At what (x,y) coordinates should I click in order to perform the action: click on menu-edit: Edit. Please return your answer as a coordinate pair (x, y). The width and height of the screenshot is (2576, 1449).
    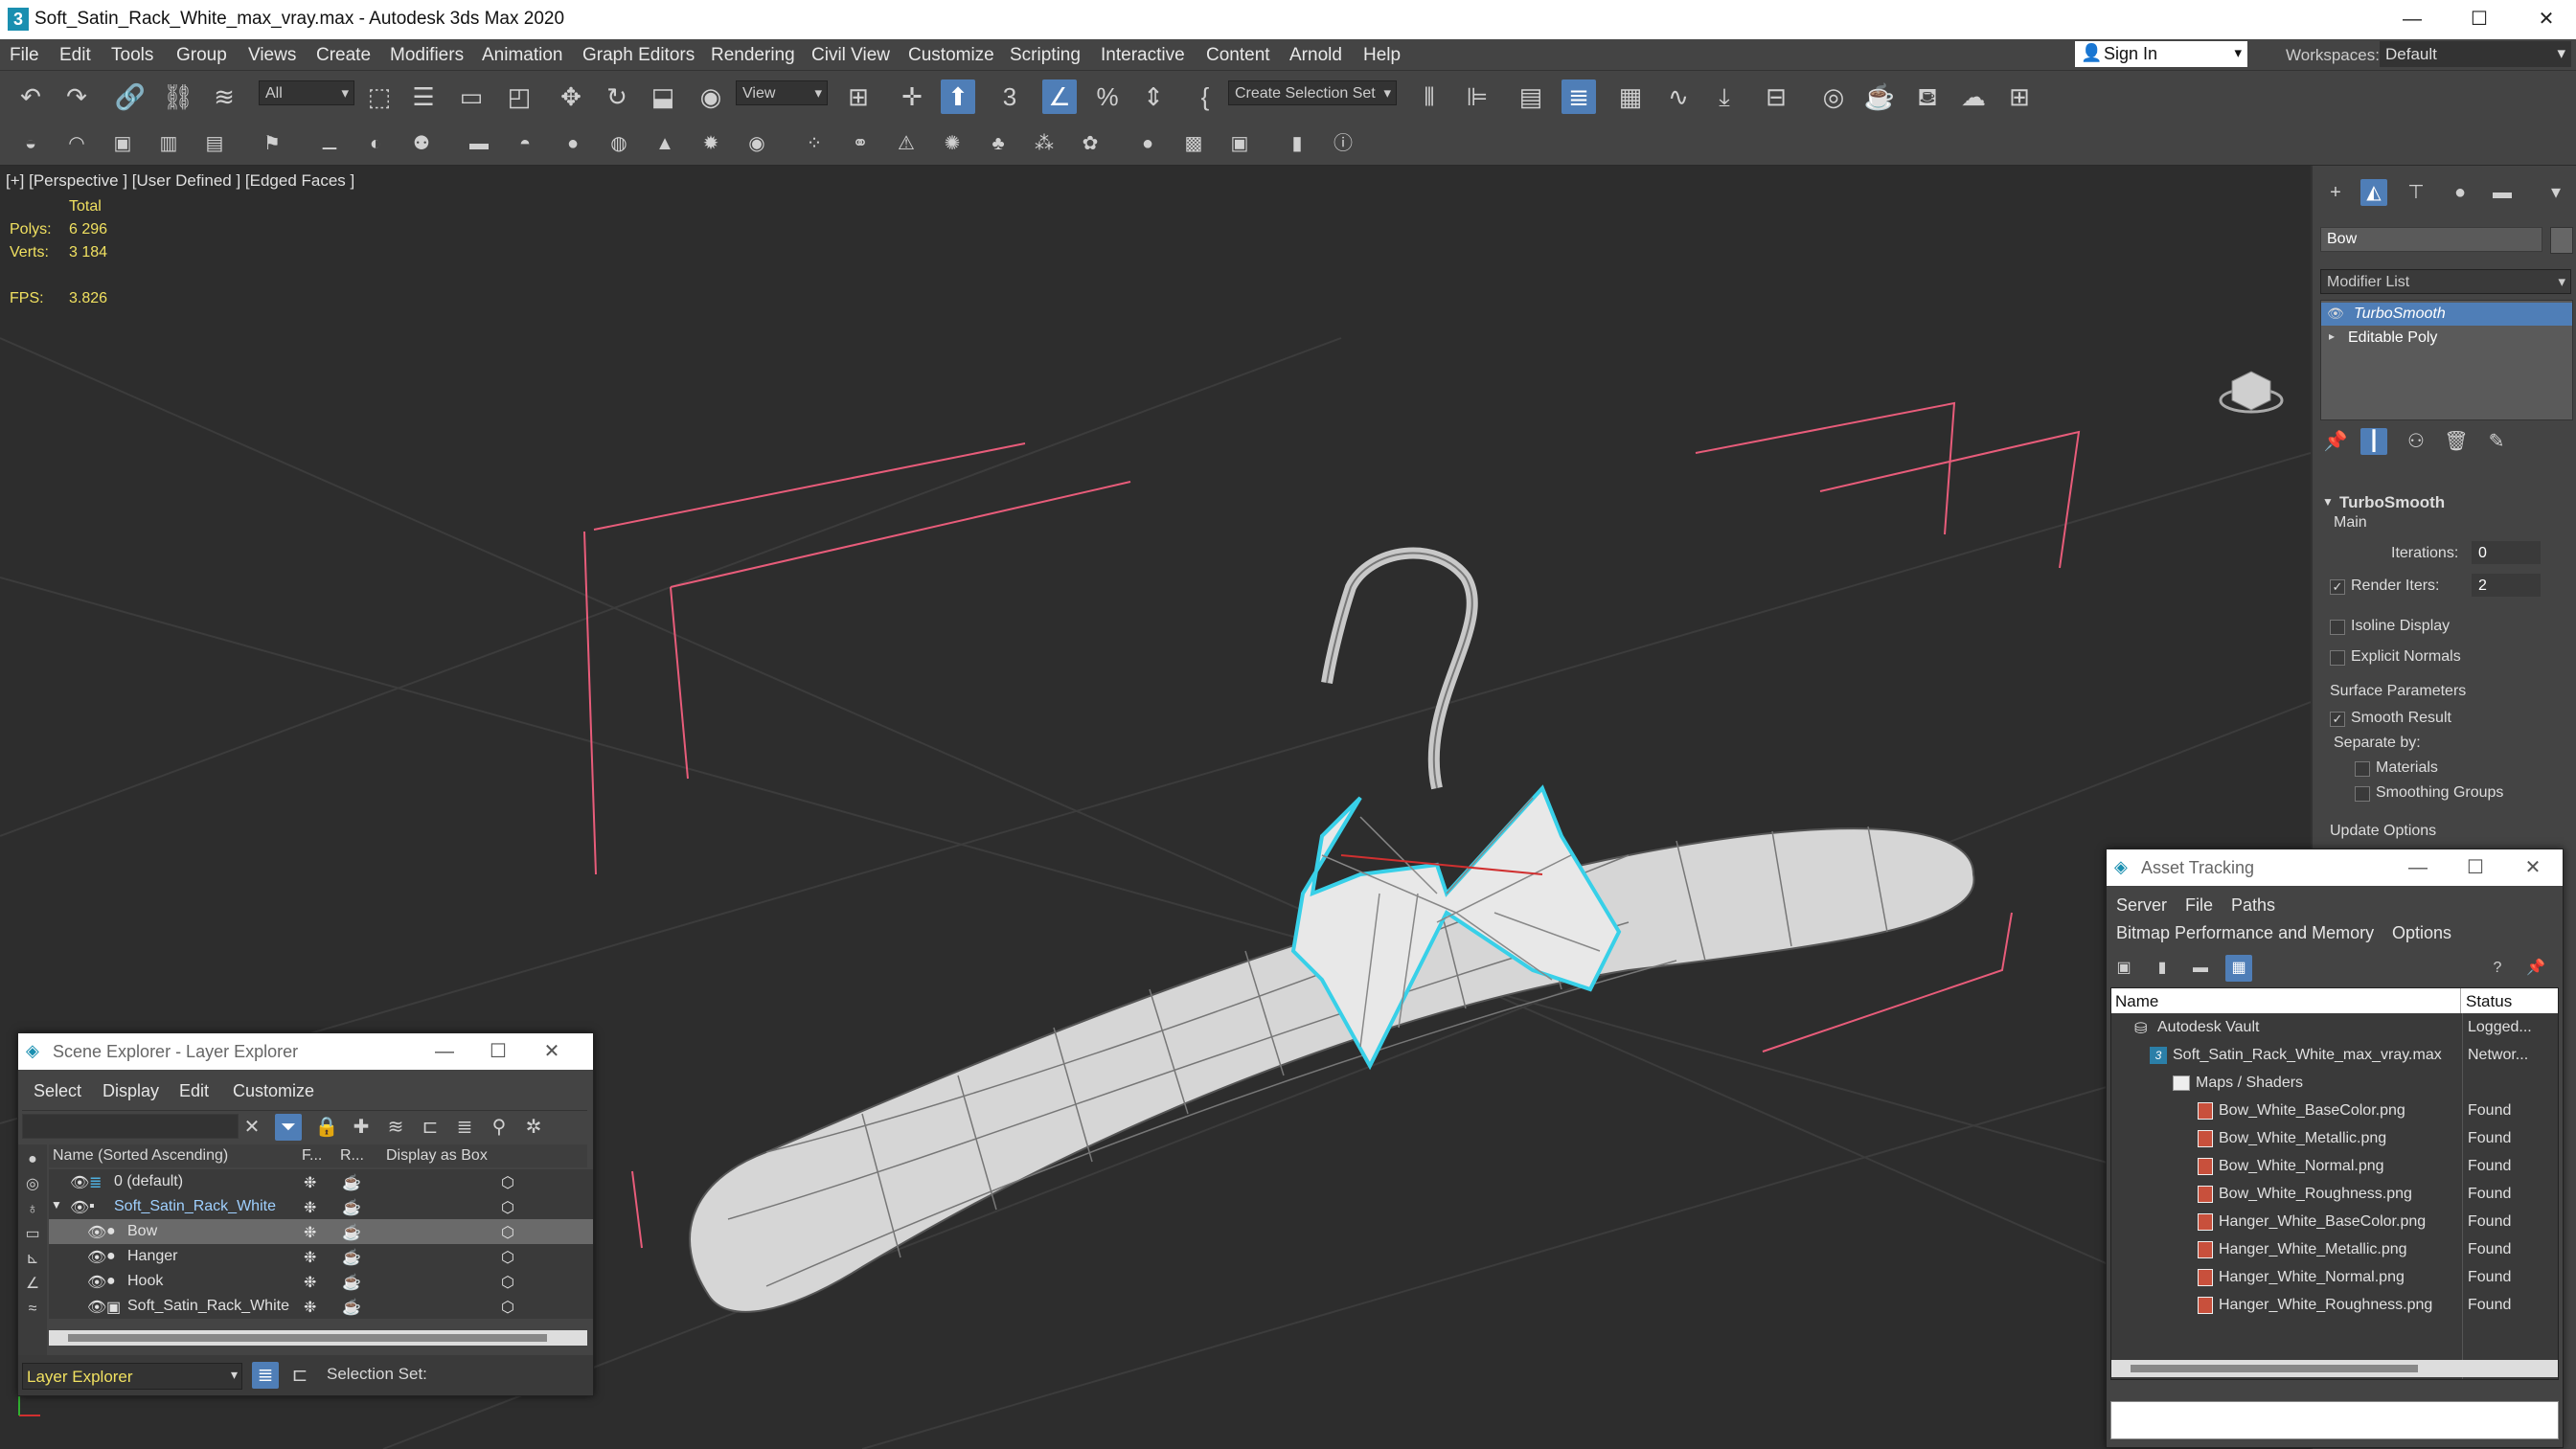
    Looking at the image, I should click on (75, 55).